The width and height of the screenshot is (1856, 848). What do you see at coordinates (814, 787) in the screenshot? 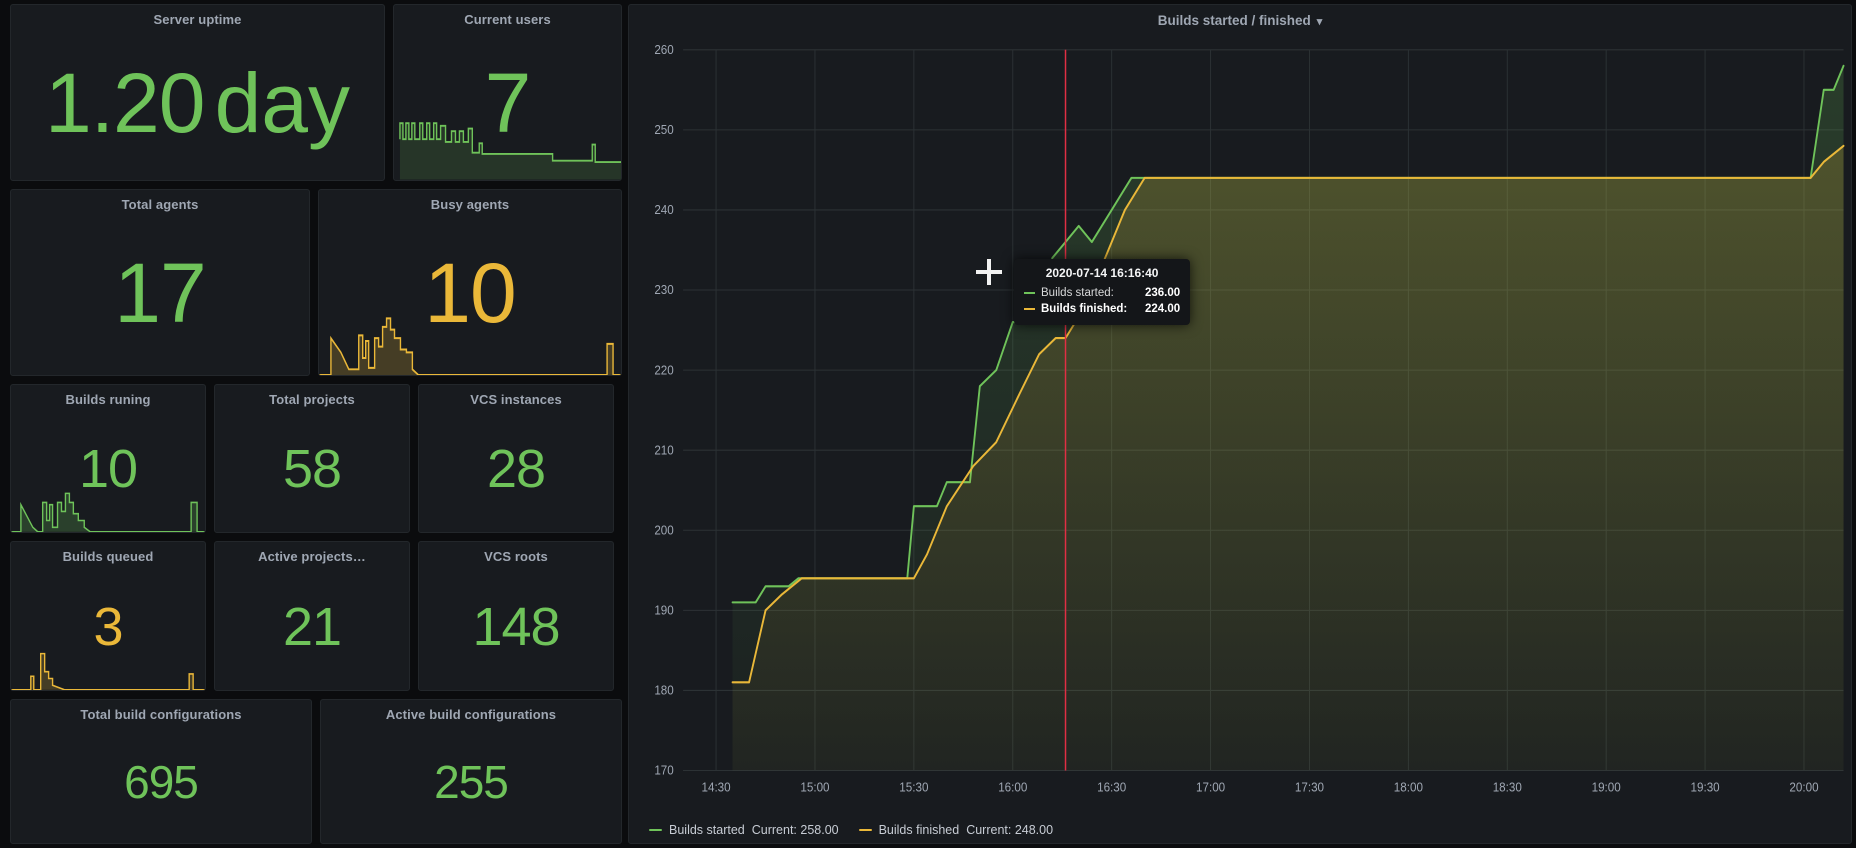
I see `svg-text: 15:00` at bounding box center [814, 787].